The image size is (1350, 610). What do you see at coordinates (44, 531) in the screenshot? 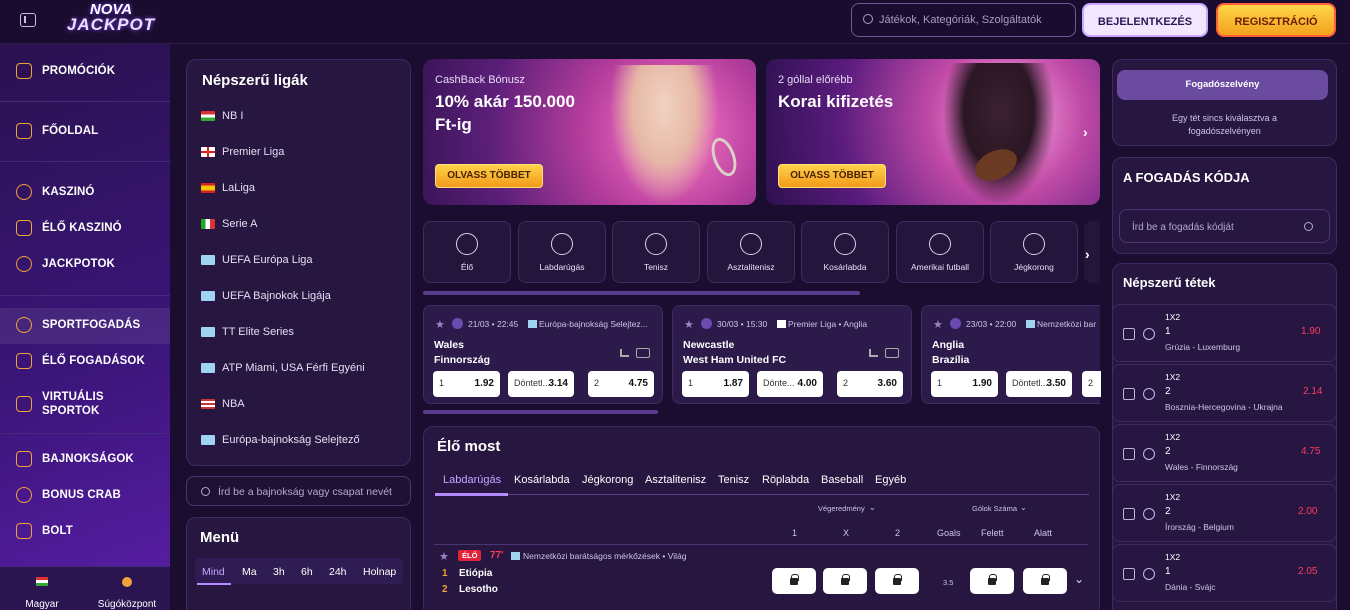
I see `sidebar-item-shop: BOLT` at bounding box center [44, 531].